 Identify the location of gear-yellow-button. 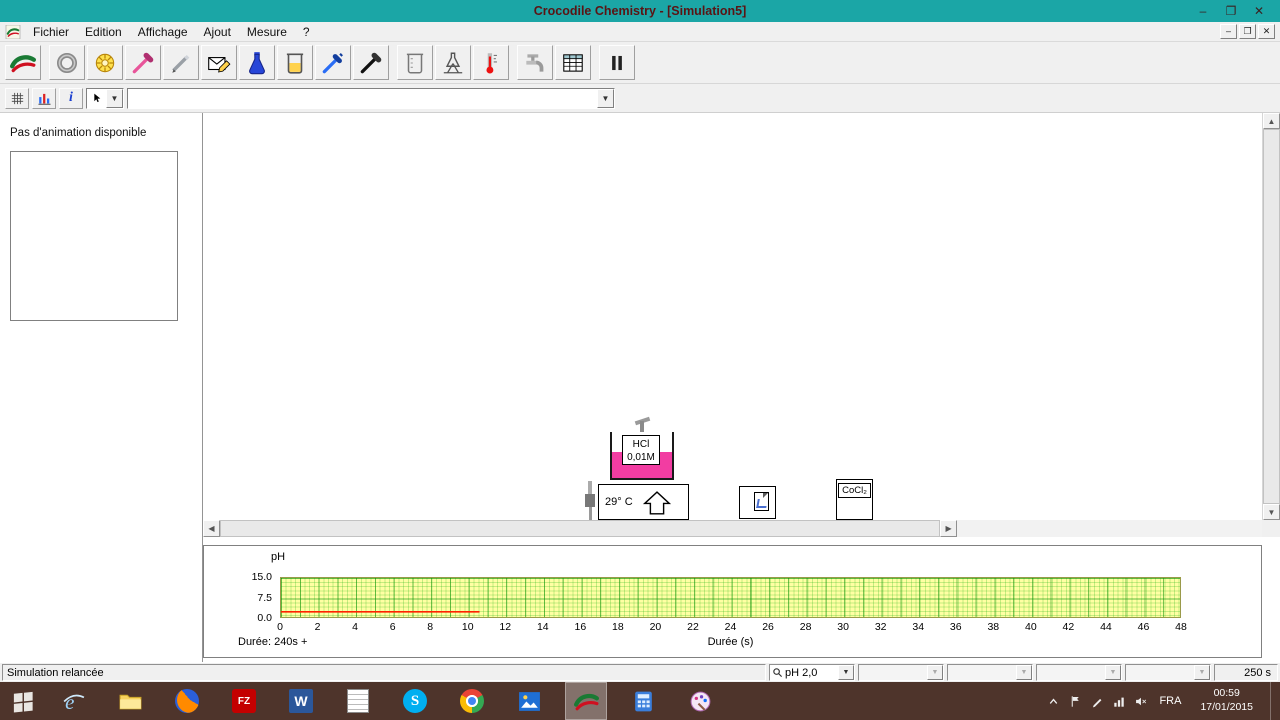
(105, 62).